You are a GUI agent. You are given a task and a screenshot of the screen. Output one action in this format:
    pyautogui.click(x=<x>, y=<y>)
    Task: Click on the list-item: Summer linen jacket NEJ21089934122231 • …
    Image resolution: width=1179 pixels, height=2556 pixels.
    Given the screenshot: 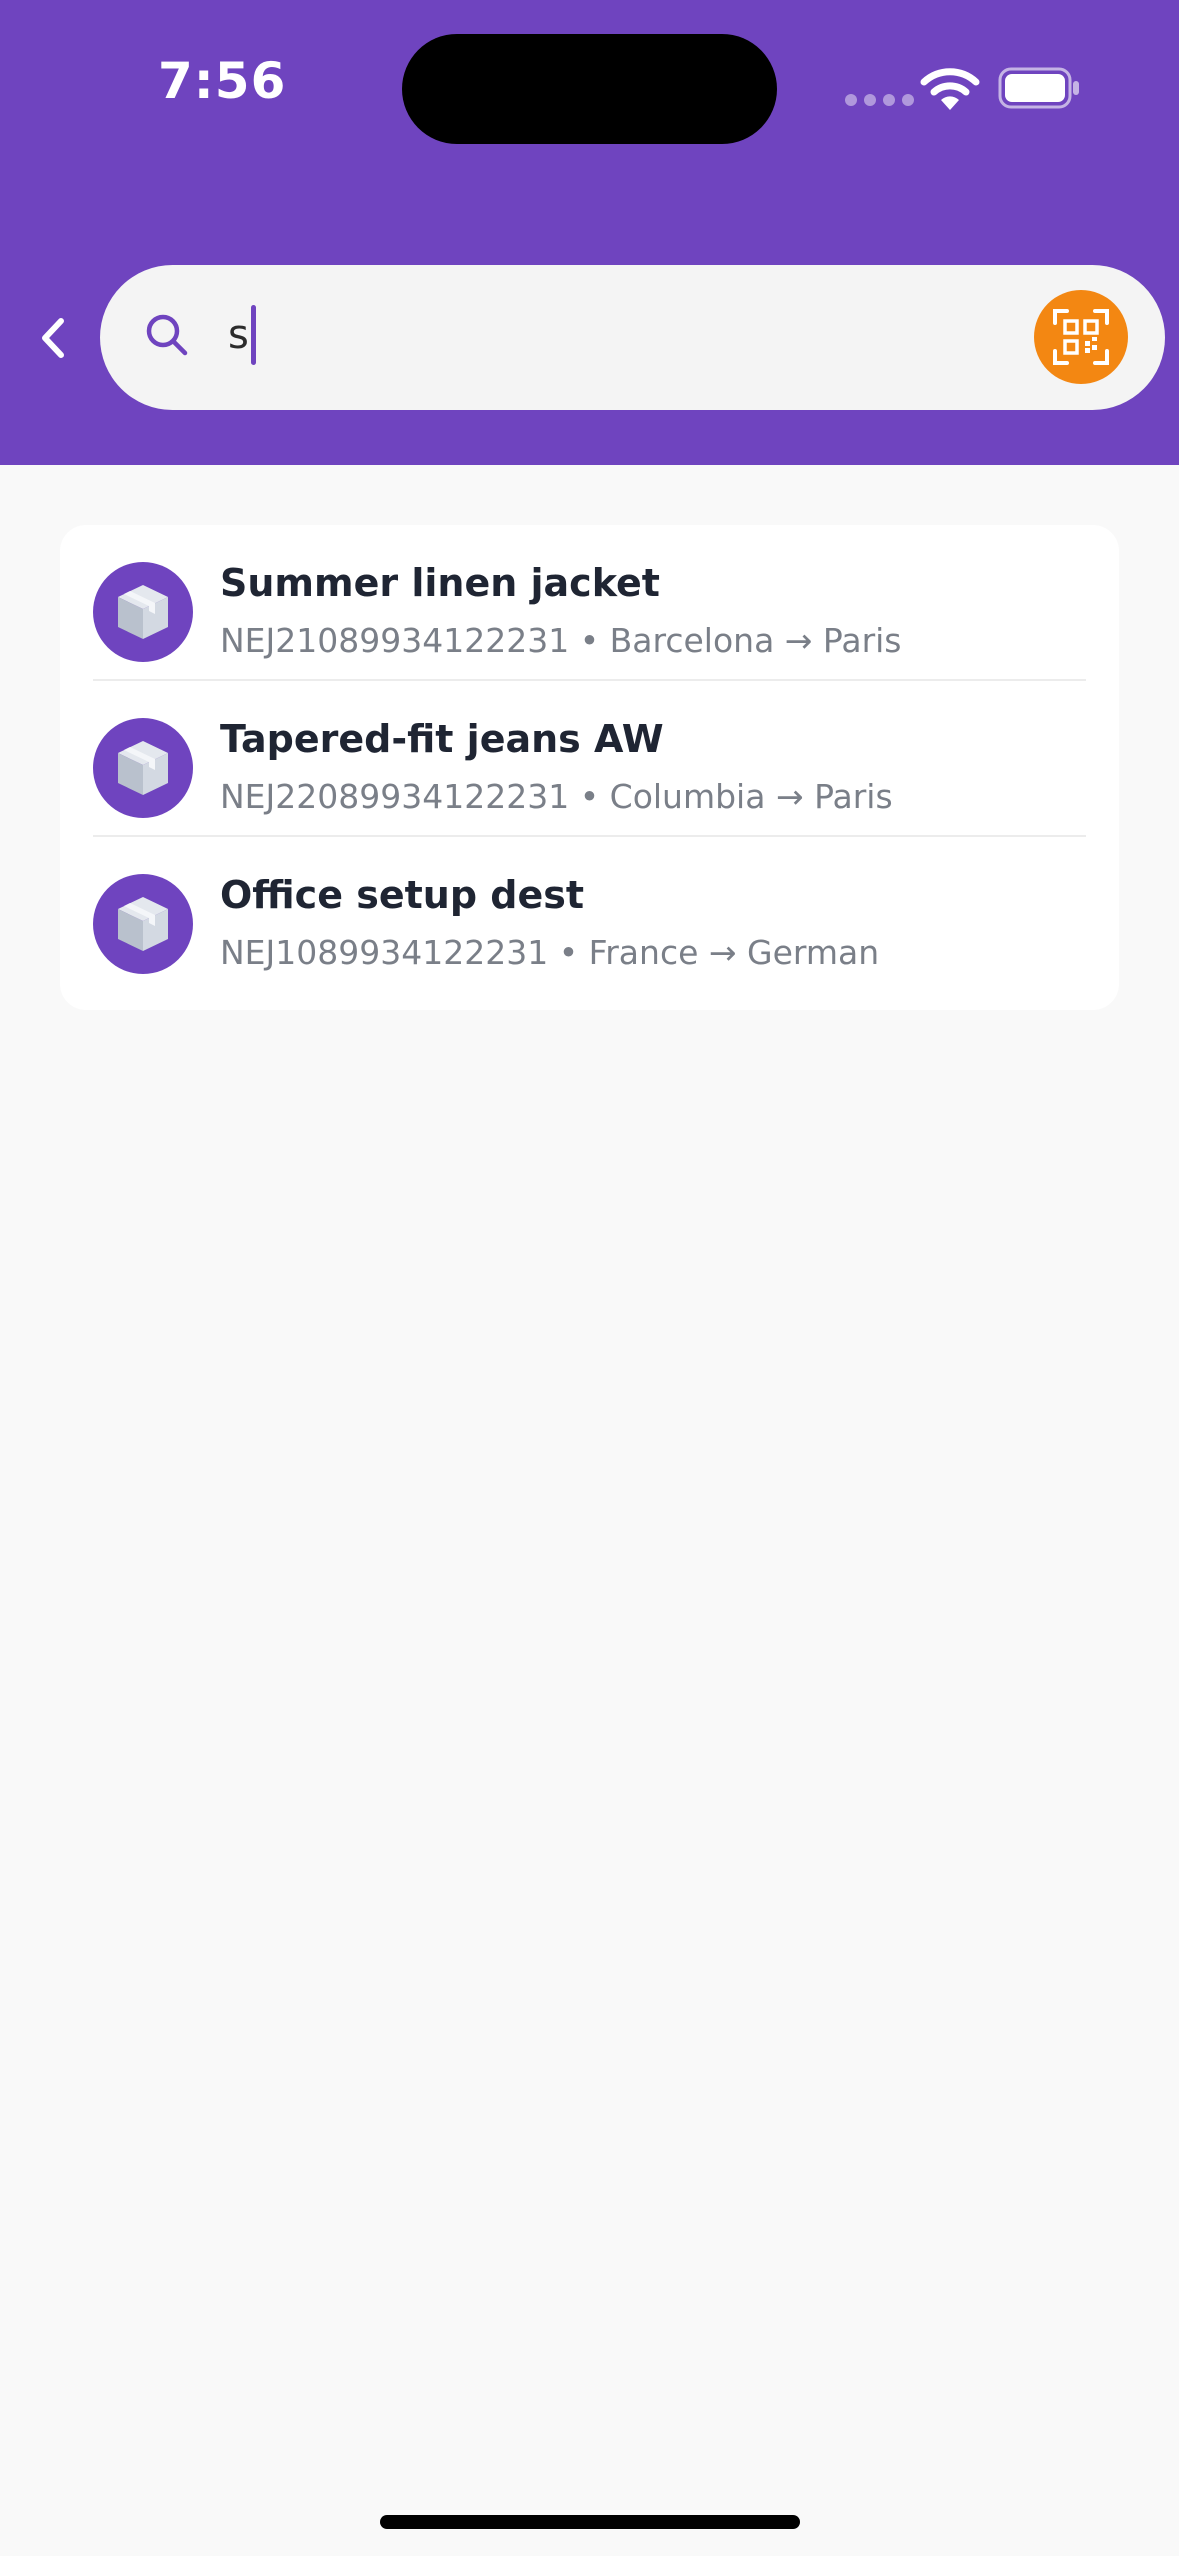 What is the action you would take?
    pyautogui.click(x=589, y=603)
    